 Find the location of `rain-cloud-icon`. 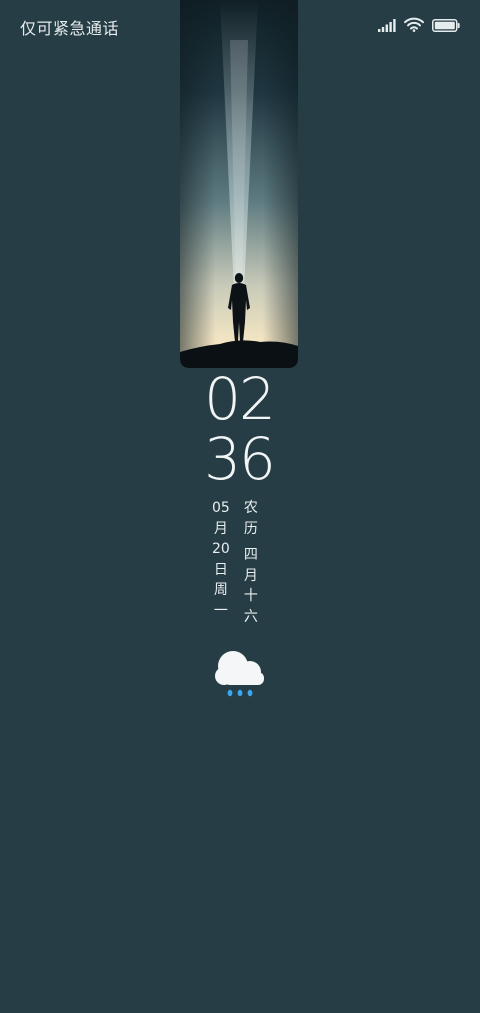

rain-cloud-icon is located at coordinates (239, 674).